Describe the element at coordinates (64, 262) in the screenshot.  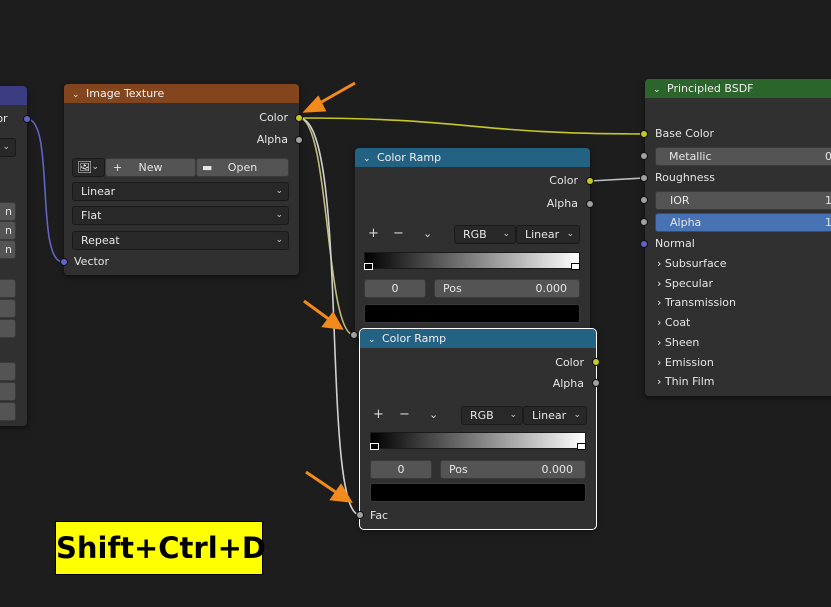
I see `image-texture-vector-socket` at that location.